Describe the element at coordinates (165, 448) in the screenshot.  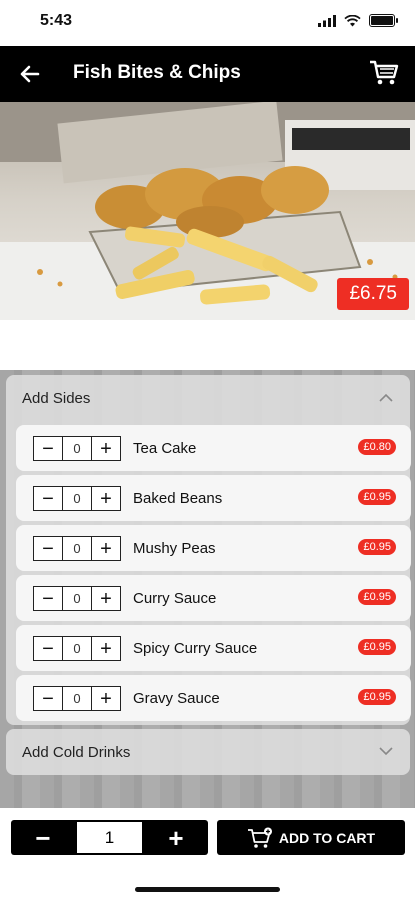
I see `side-item-name: Tea Cake` at that location.